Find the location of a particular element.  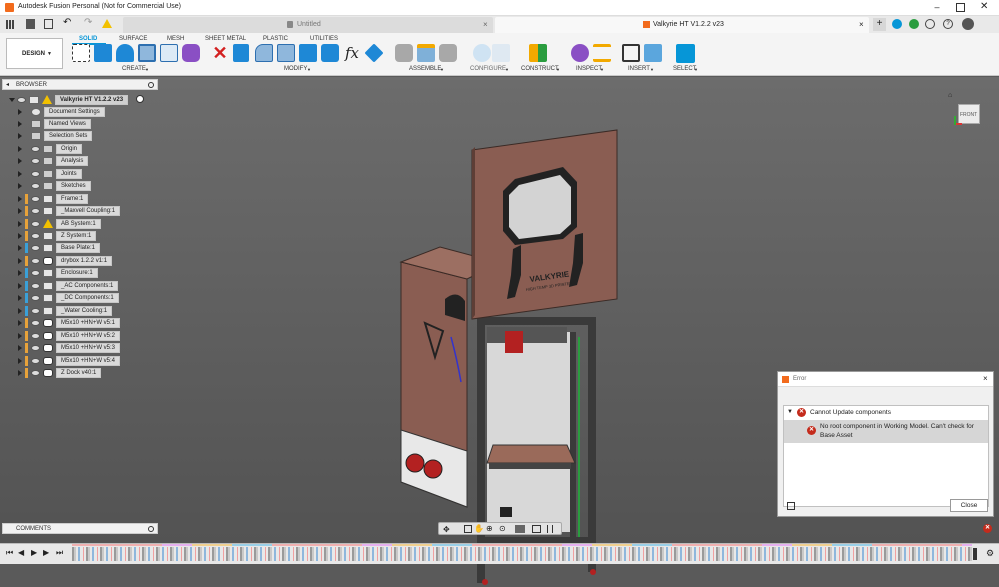

grid-settings-icon is located at coordinates (536, 529).